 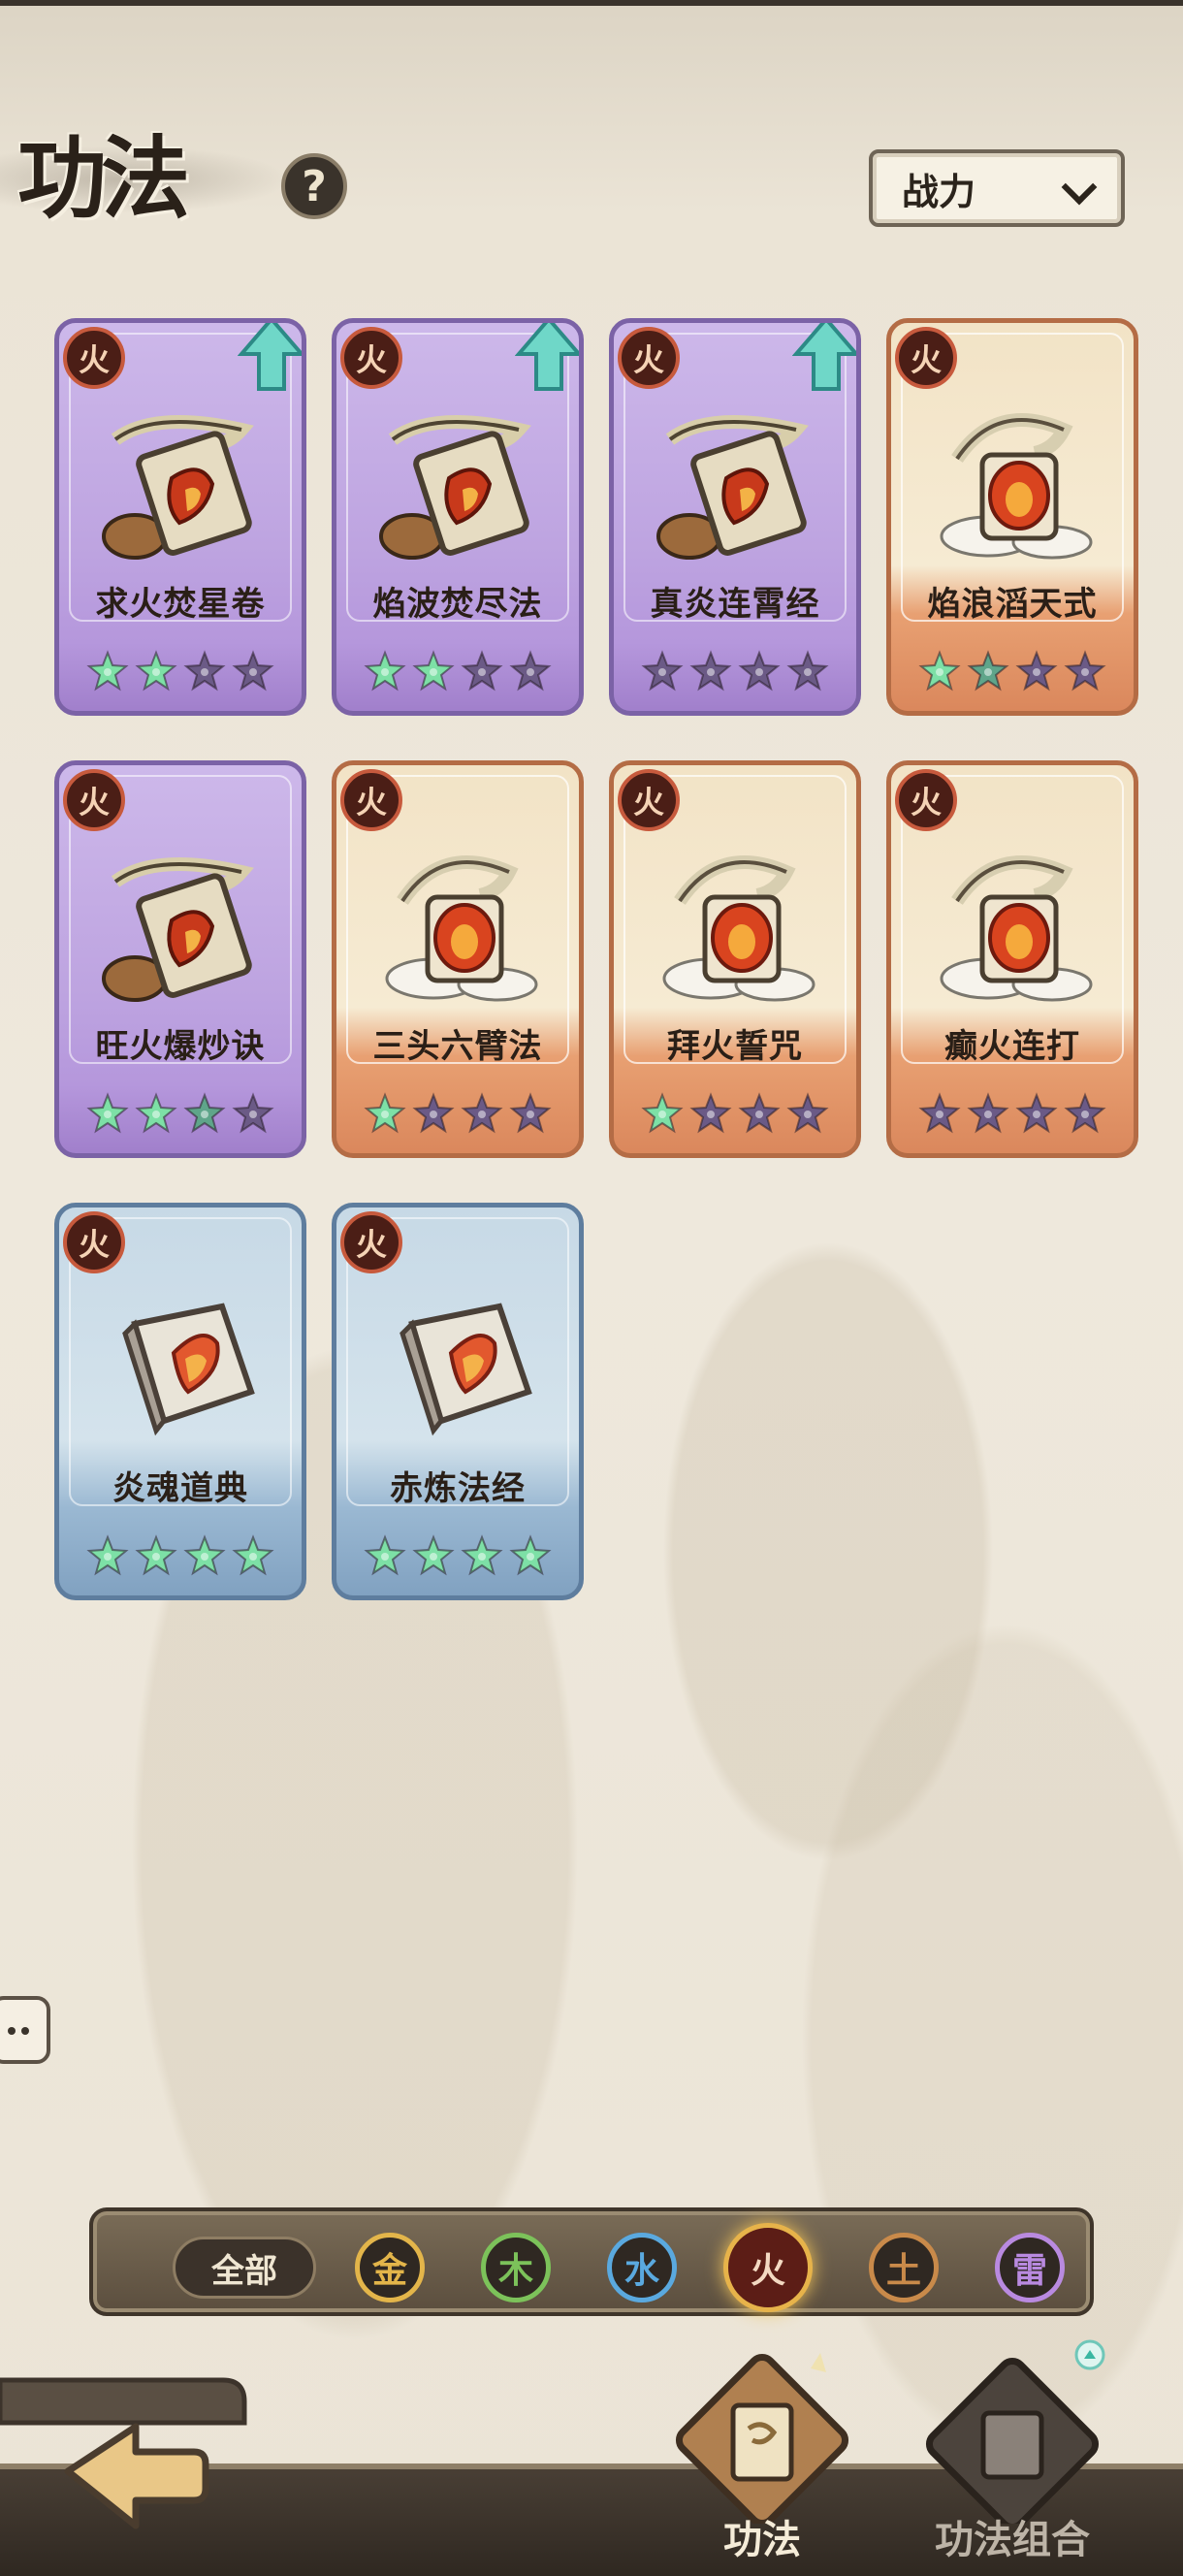 I want to click on gongfa-card: 火旺火爆炒诀, so click(x=180, y=959).